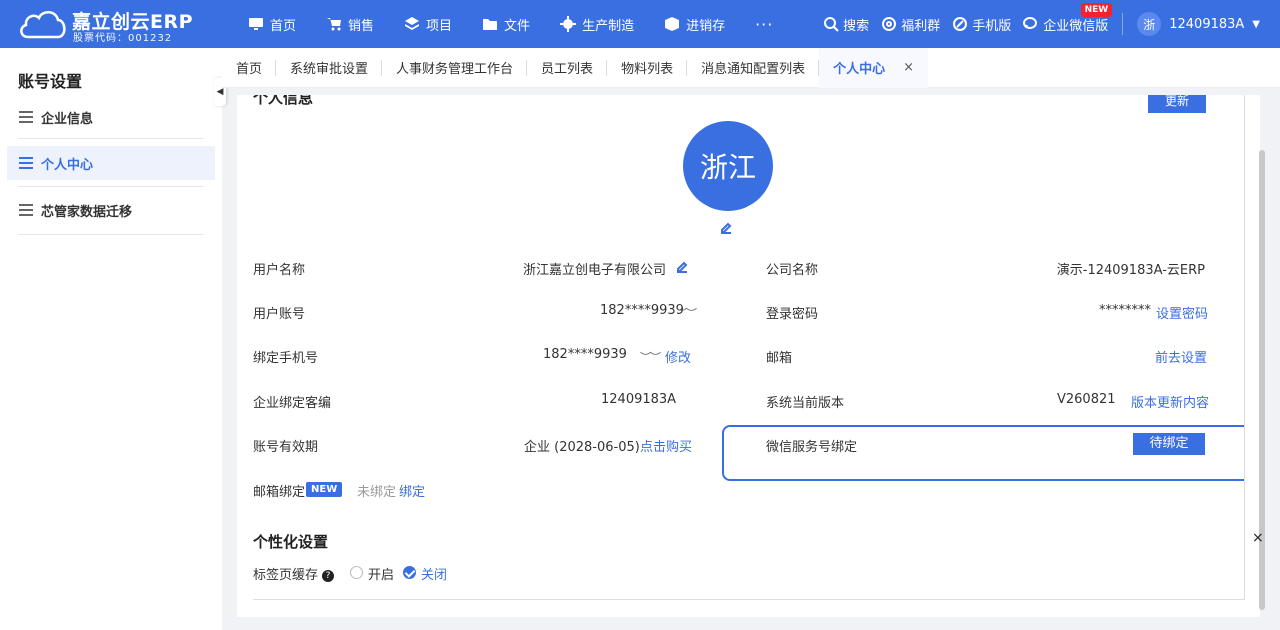 This screenshot has width=1280, height=630. I want to click on profile-avatar: 浙江, so click(728, 166).